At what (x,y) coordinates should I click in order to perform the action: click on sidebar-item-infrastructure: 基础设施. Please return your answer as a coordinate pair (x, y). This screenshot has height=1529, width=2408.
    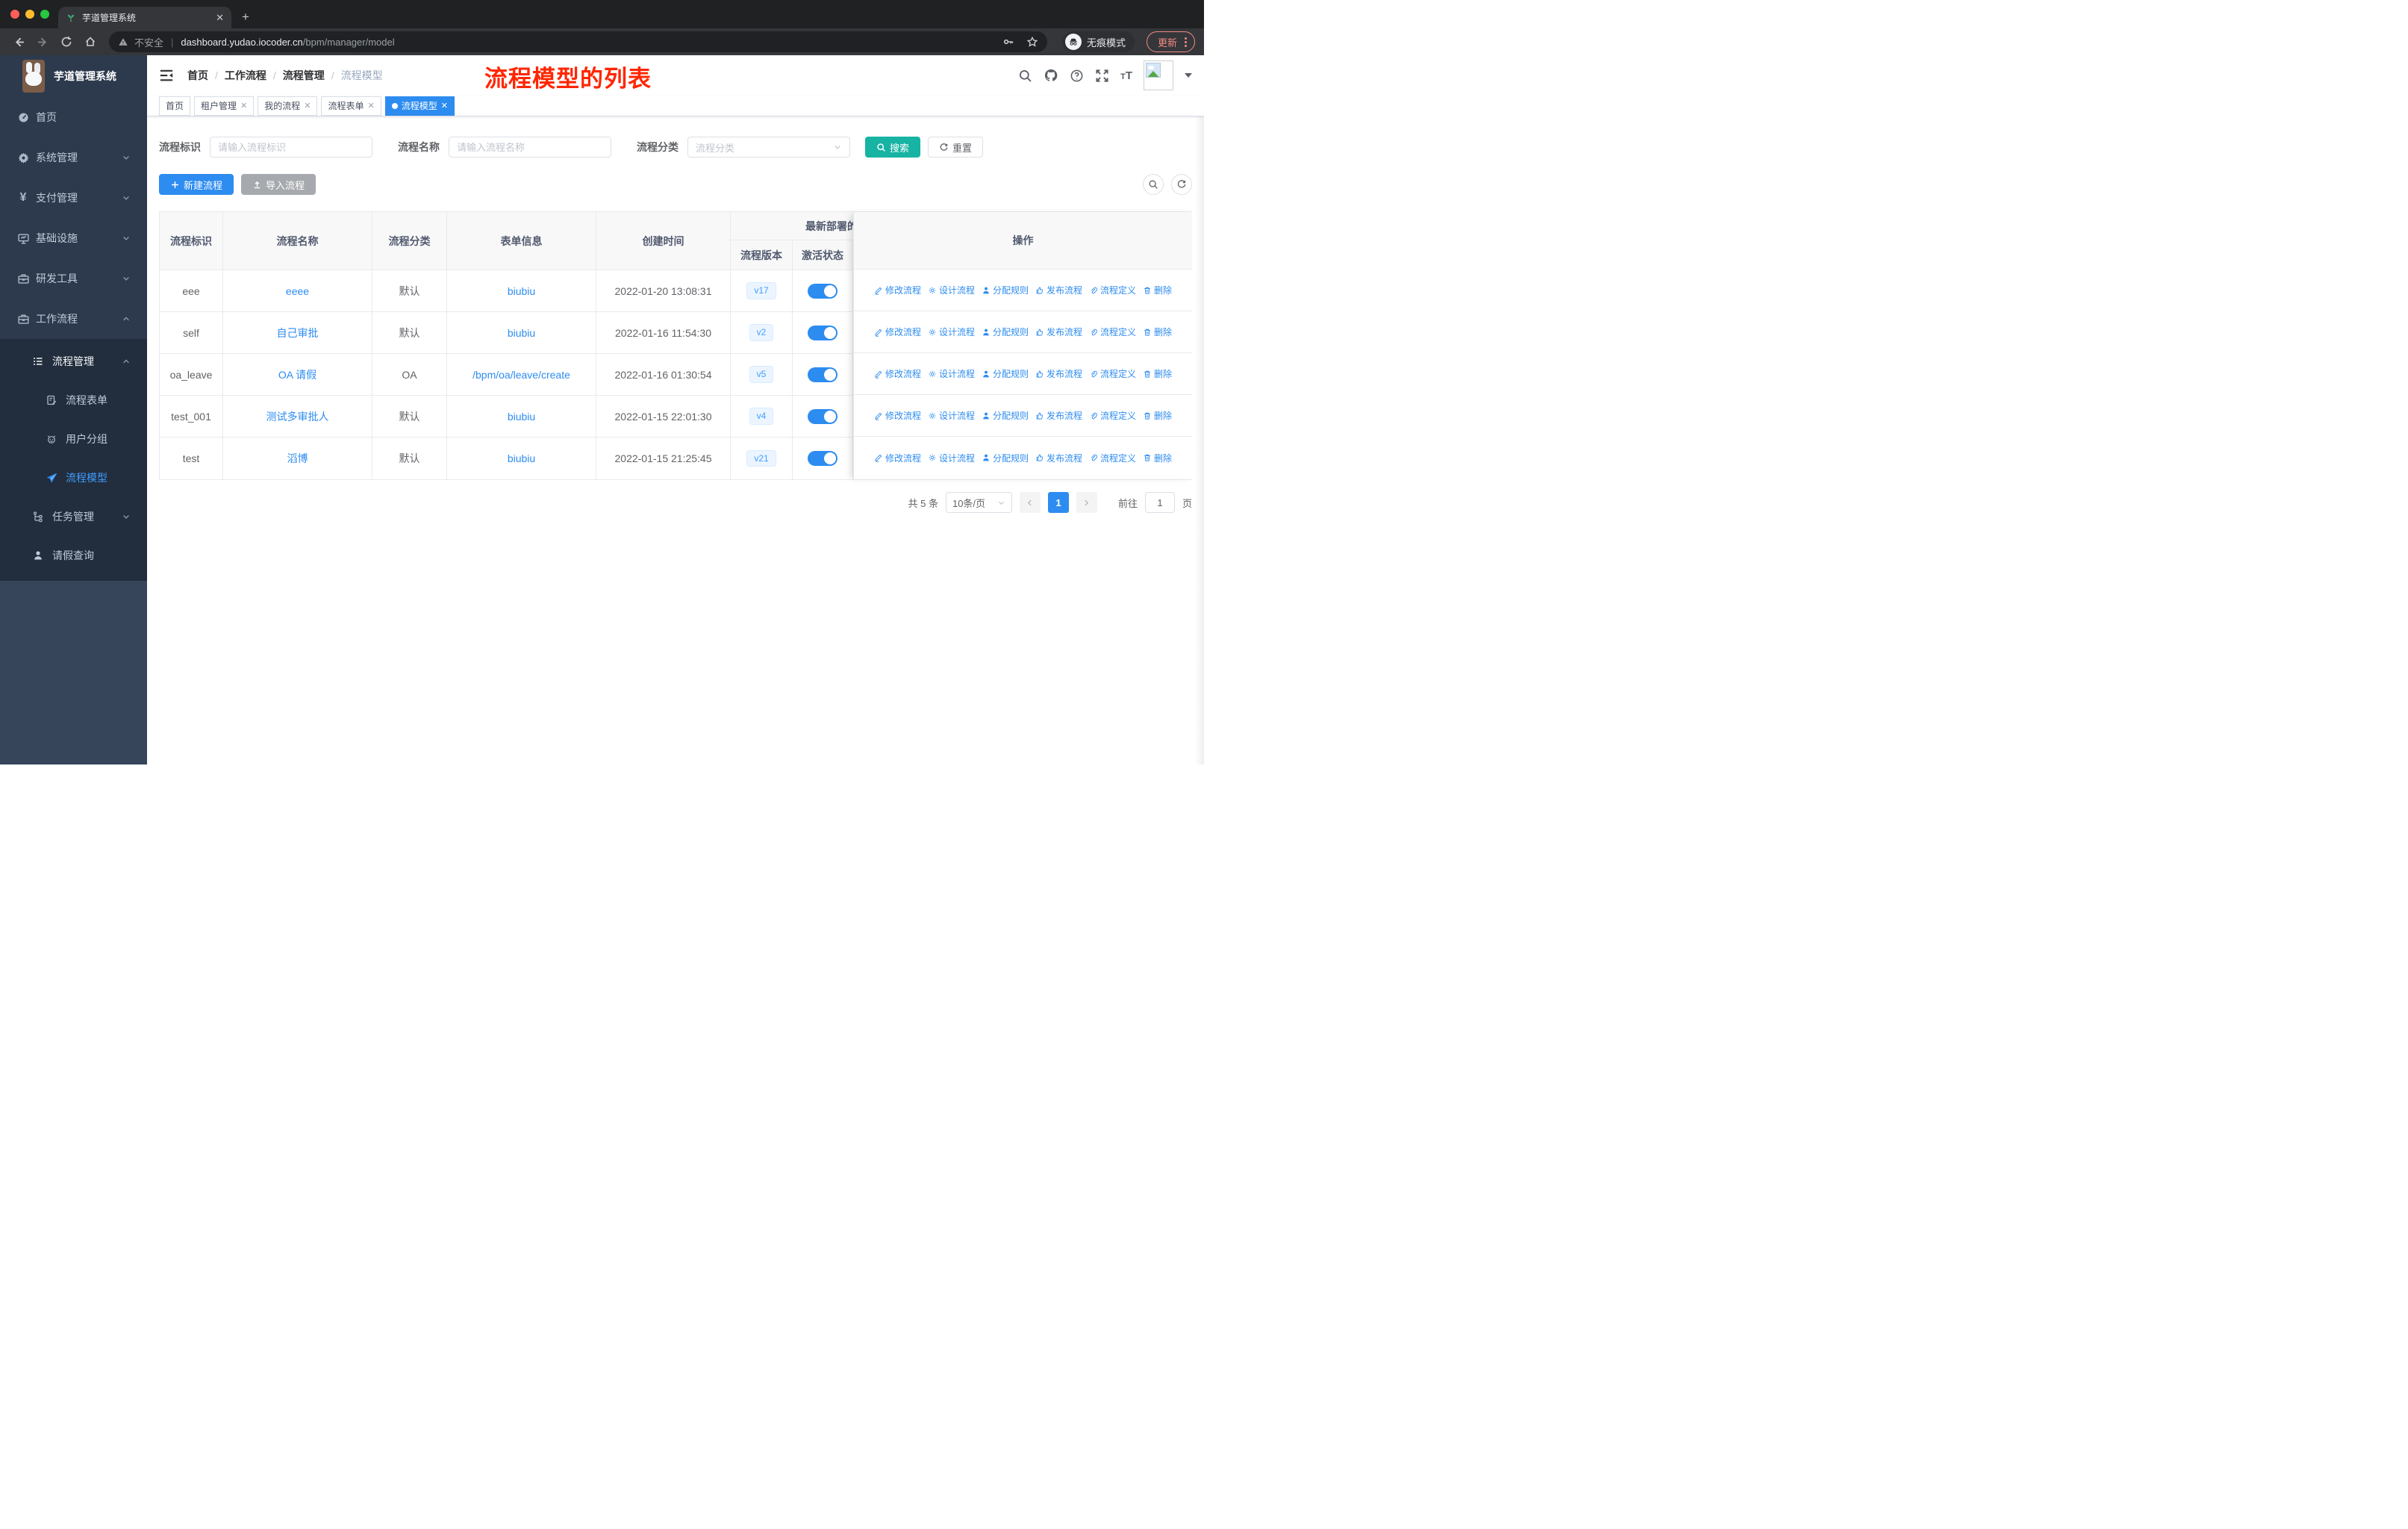
    Looking at the image, I should click on (73, 238).